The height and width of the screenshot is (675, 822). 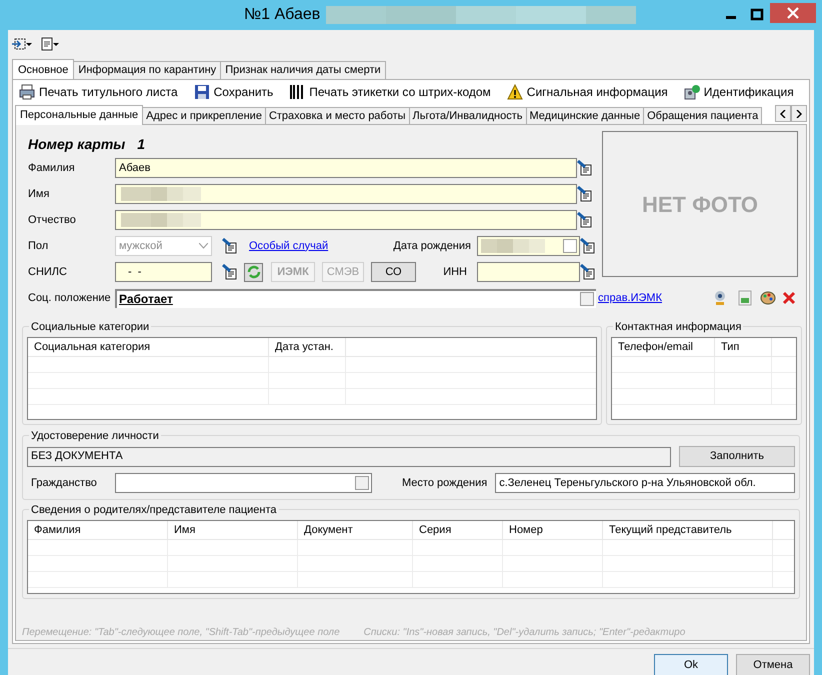 I want to click on card-number: 1, so click(x=141, y=144).